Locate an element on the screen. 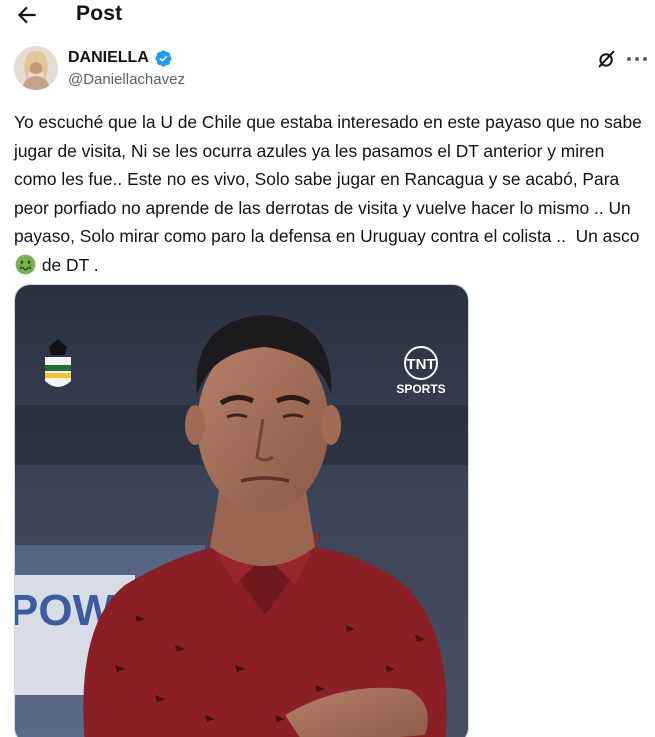 This screenshot has height=737, width=655. display-name: DANIELLA is located at coordinates (108, 58).